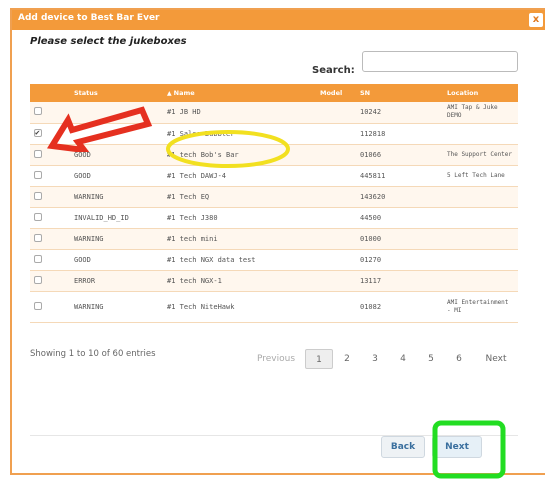 Image resolution: width=545 pixels, height=479 pixels. Describe the element at coordinates (239, 307) in the screenshot. I see `row-name: #1 Tech NiteHawk` at that location.